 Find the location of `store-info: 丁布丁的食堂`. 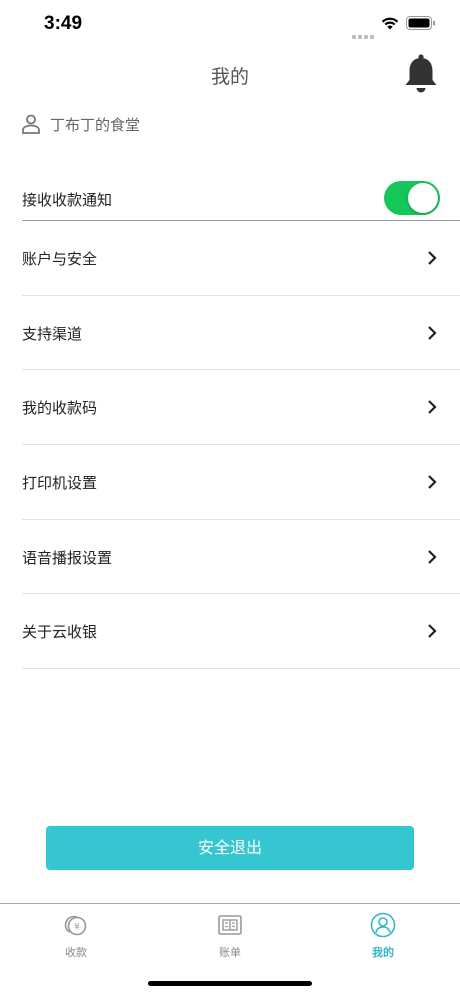

store-info: 丁布丁的食堂 is located at coordinates (81, 124).